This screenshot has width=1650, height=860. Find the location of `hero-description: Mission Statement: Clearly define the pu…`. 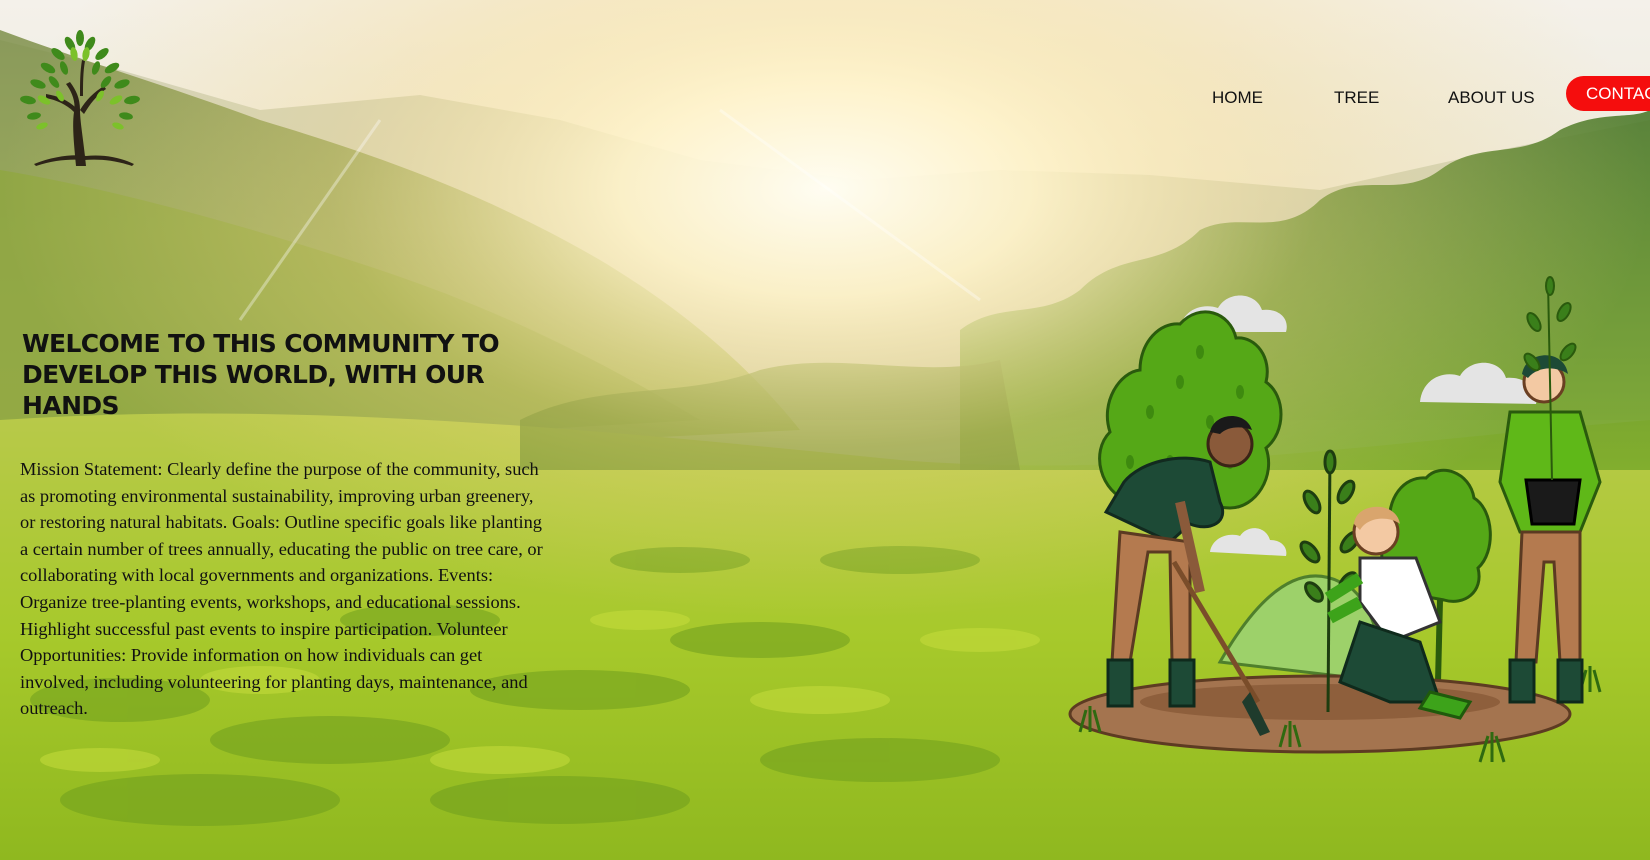

hero-description: Mission Statement: Clearly define the pu… is located at coordinates (281, 589).